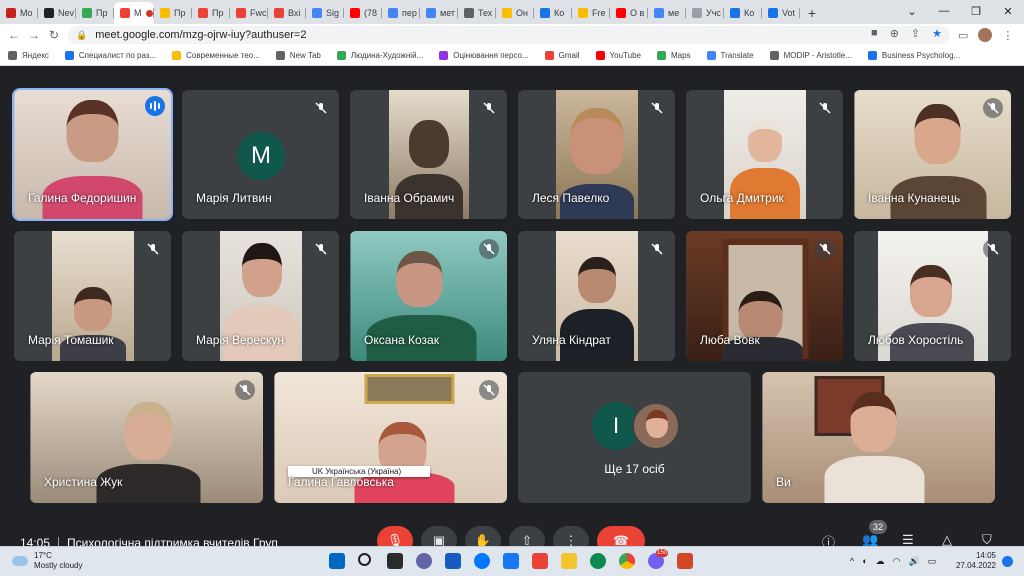 This screenshot has width=1024, height=576. I want to click on browser-tab: О в, so click(629, 13).